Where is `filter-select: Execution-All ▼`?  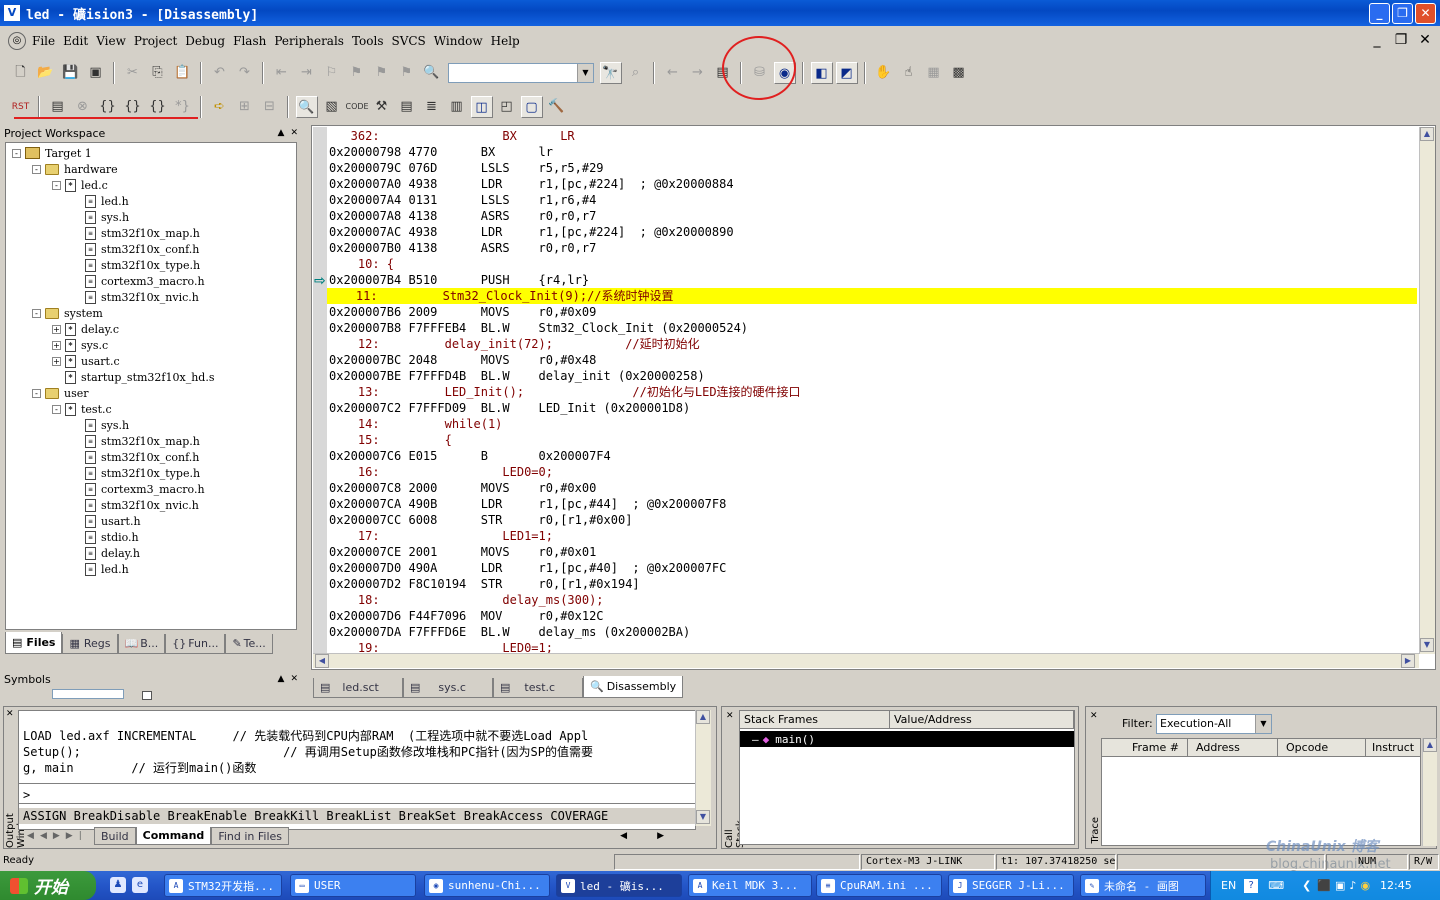
filter-select: Execution-All ▼ is located at coordinates (1214, 724).